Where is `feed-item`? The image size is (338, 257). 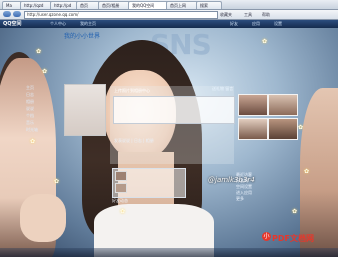 feed-item is located at coordinates (149, 183).